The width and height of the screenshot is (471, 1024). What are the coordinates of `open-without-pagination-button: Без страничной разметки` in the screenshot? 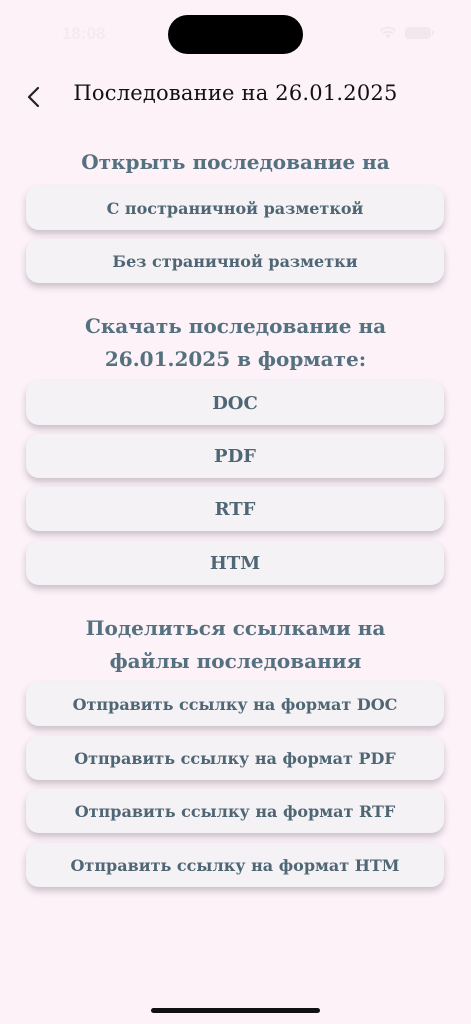 It's located at (235, 261).